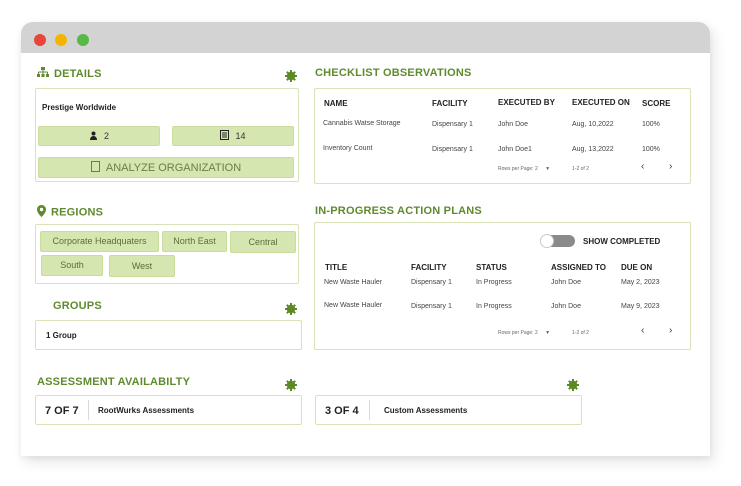 The image size is (741, 486). What do you see at coordinates (194, 241) in the screenshot?
I see `region-pill: North East` at bounding box center [194, 241].